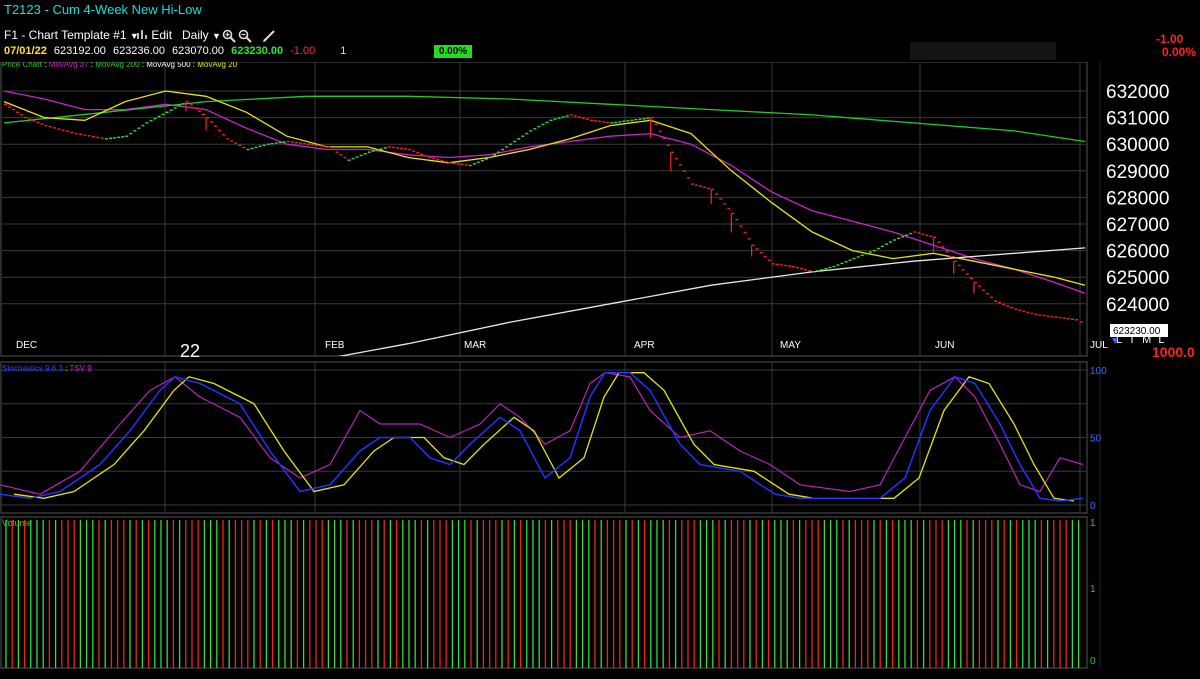  I want to click on quote-low: 623070.00, so click(198, 51).